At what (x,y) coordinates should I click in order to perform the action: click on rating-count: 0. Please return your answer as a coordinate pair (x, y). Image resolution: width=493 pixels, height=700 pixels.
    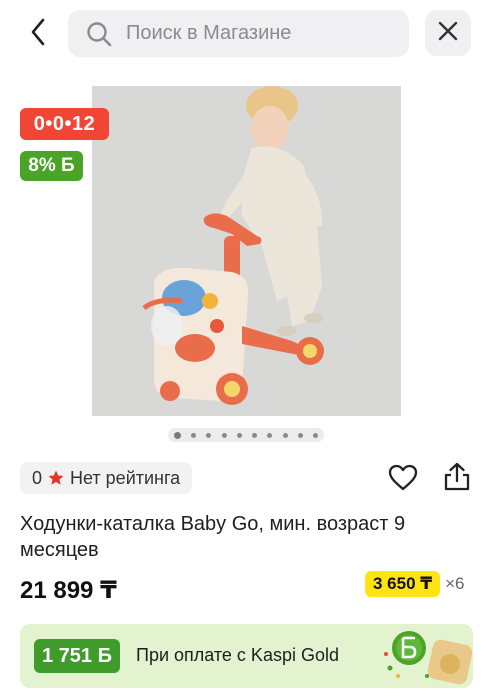
    Looking at the image, I should click on (37, 477).